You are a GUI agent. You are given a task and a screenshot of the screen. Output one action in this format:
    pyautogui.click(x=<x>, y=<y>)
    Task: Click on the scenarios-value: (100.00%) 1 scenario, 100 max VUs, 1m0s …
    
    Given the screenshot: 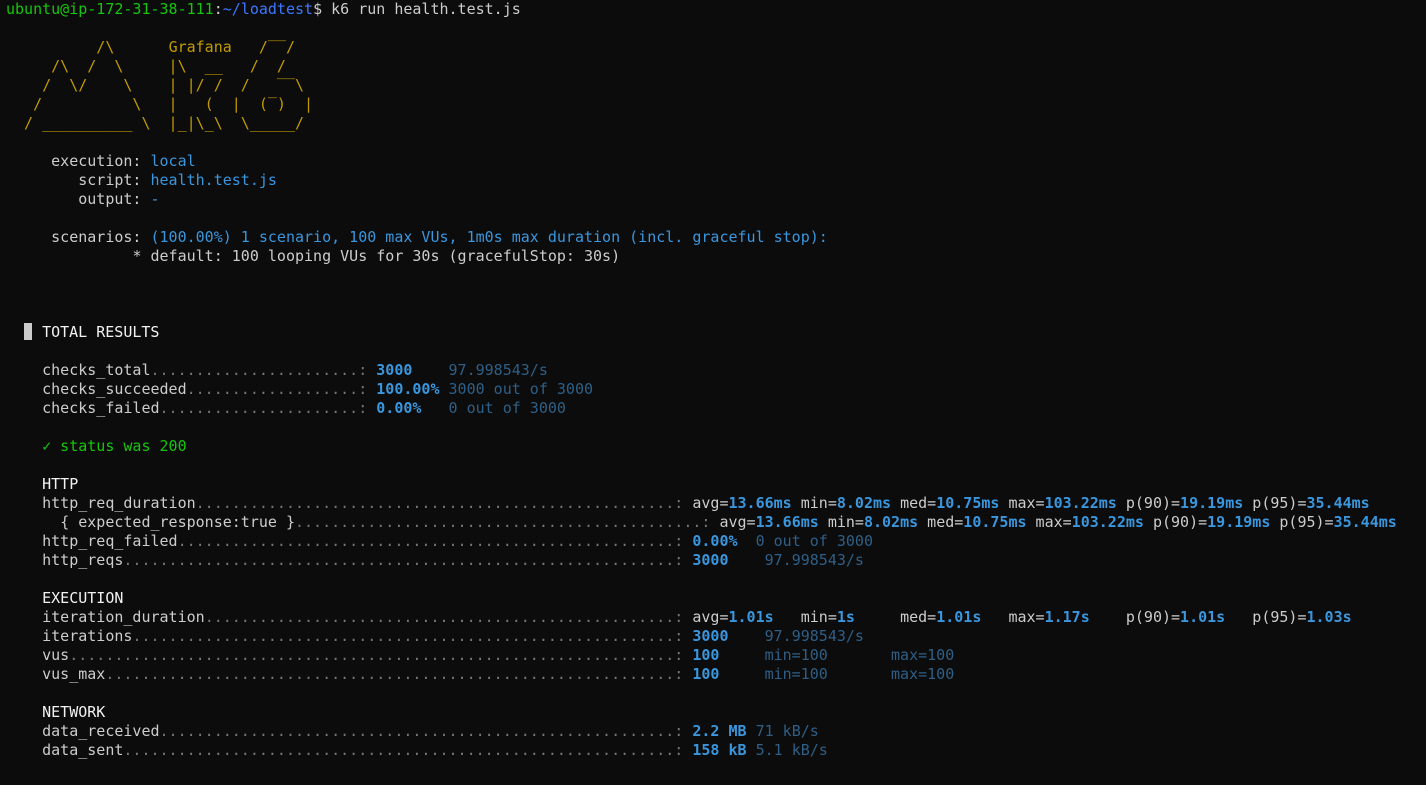 What is the action you would take?
    pyautogui.click(x=489, y=237)
    